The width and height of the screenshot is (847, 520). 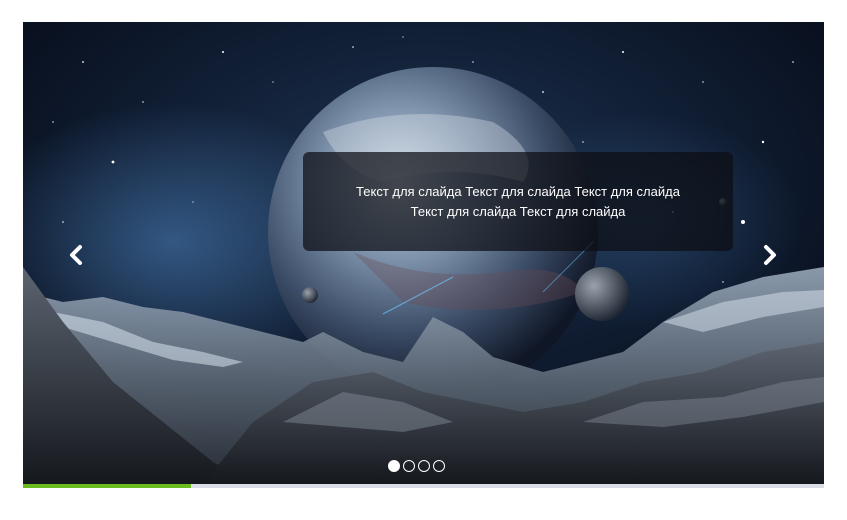 I want to click on chevron-right-icon, so click(x=770, y=255).